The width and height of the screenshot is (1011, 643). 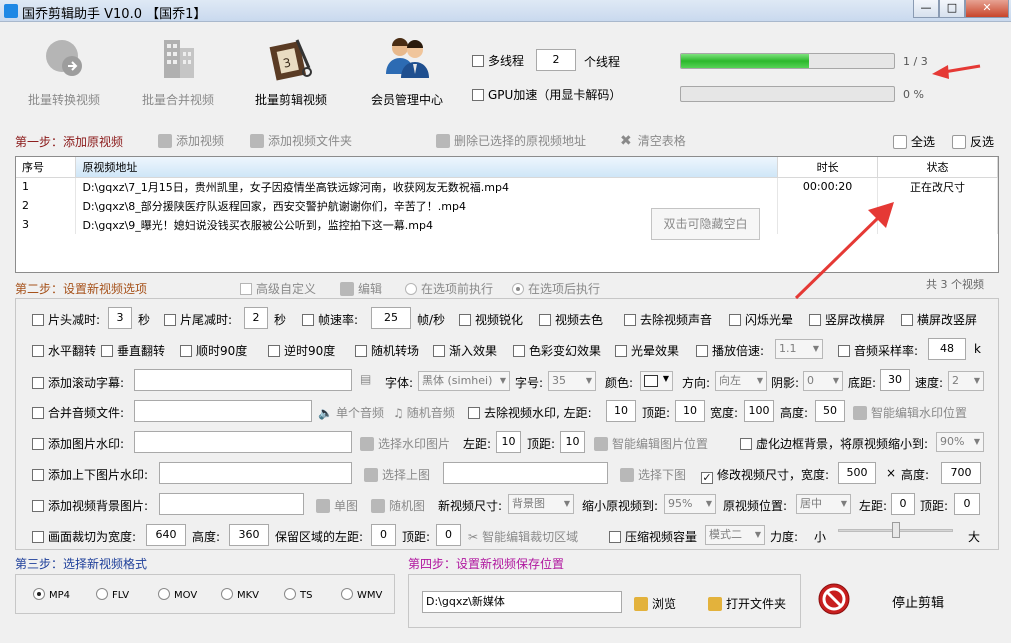 I want to click on hide-blank-tooltip: 双击可隐藏空白, so click(x=705, y=224).